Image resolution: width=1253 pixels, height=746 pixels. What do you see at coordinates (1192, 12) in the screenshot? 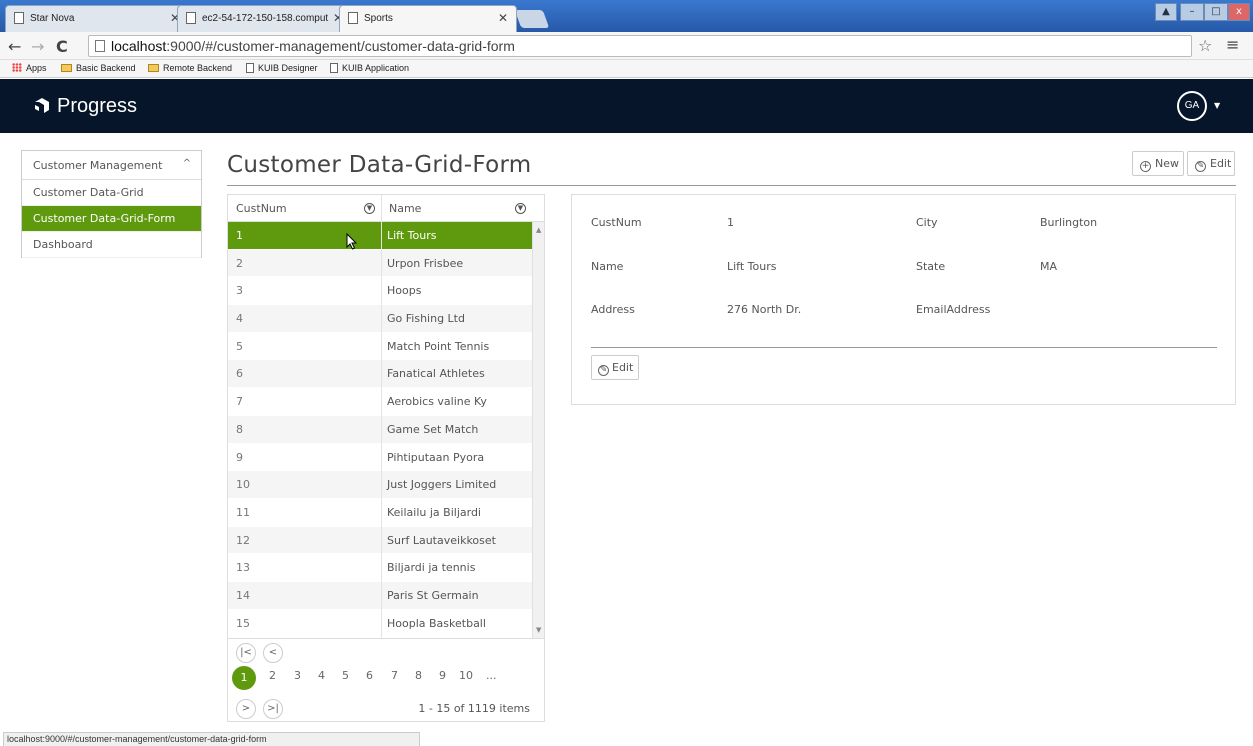
I see `minimize-button: –` at bounding box center [1192, 12].